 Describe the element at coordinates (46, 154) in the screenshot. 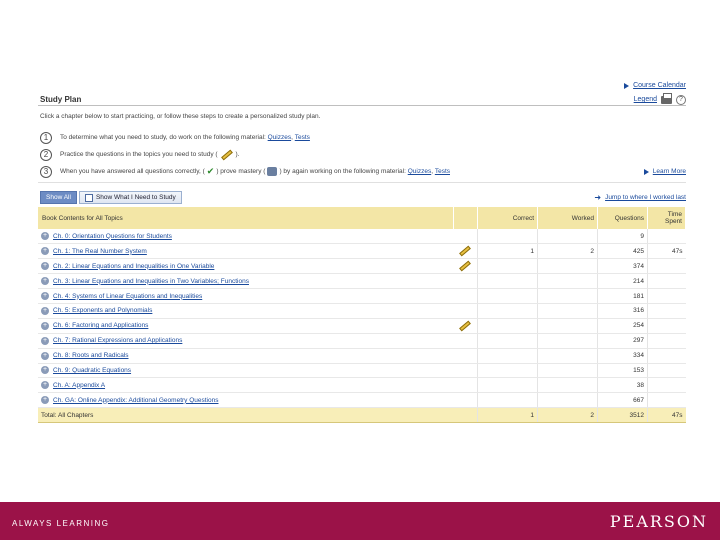

I see `step-number: 2` at that location.